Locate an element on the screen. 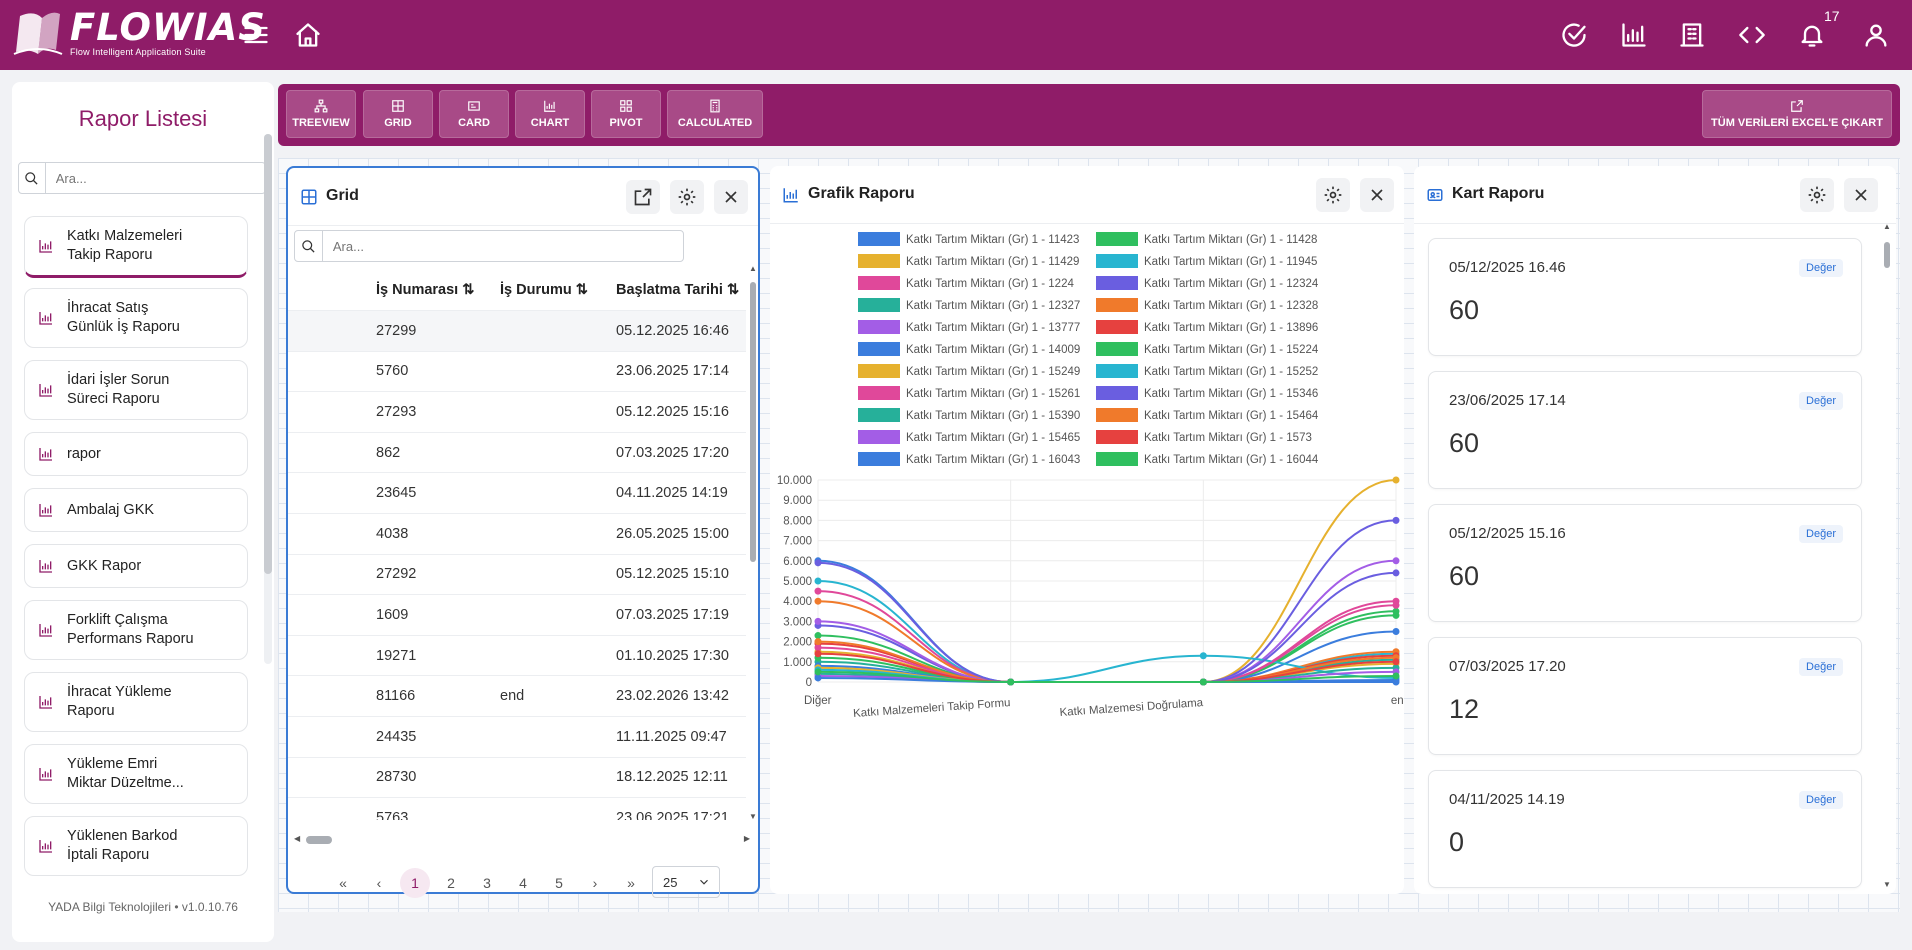 The width and height of the screenshot is (1912, 950). card-badge: Değer is located at coordinates (1821, 800).